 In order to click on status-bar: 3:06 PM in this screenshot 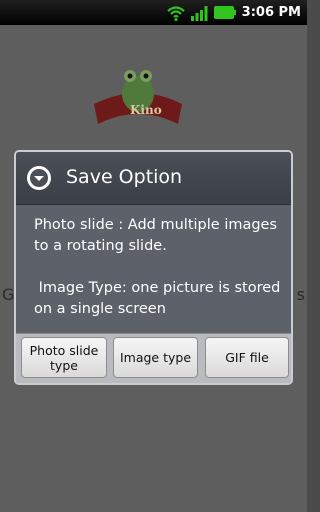, I will do `click(153, 12)`.